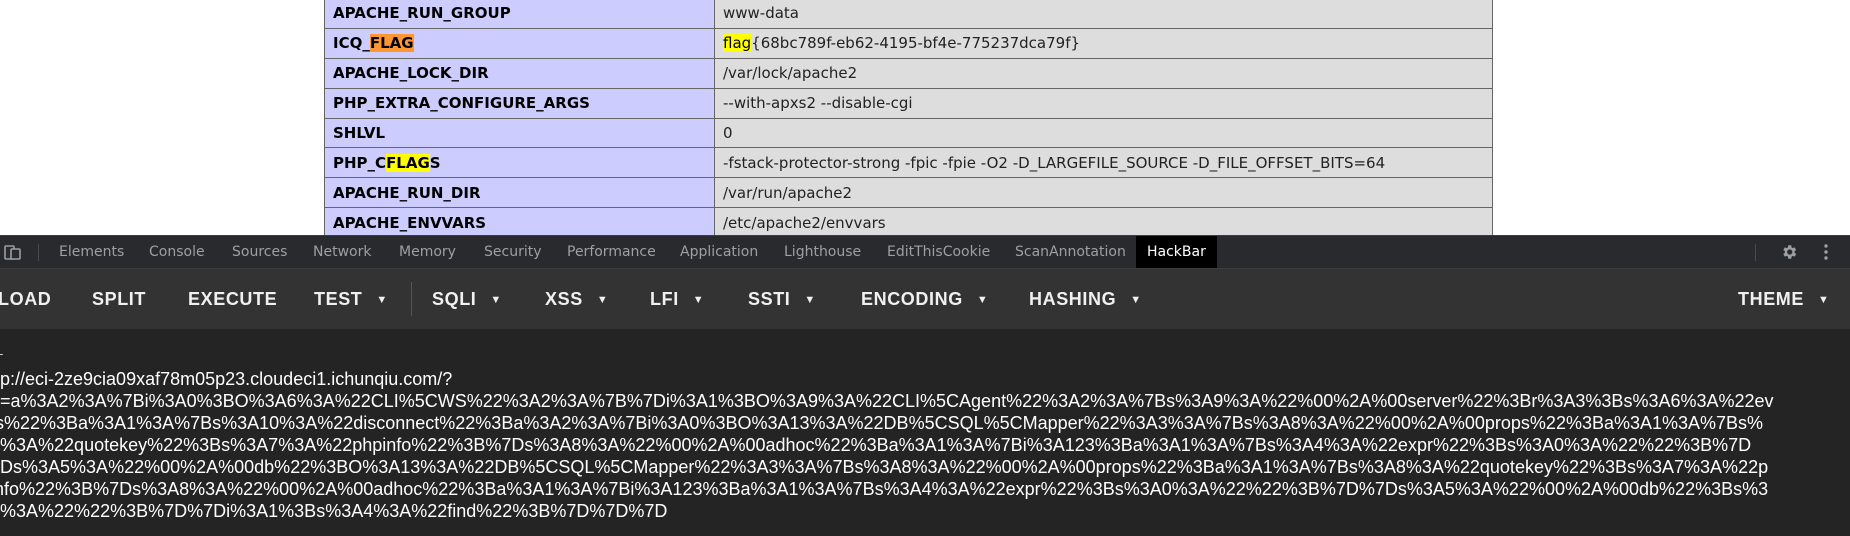  I want to click on encoding-label: ENCODING, so click(912, 299).